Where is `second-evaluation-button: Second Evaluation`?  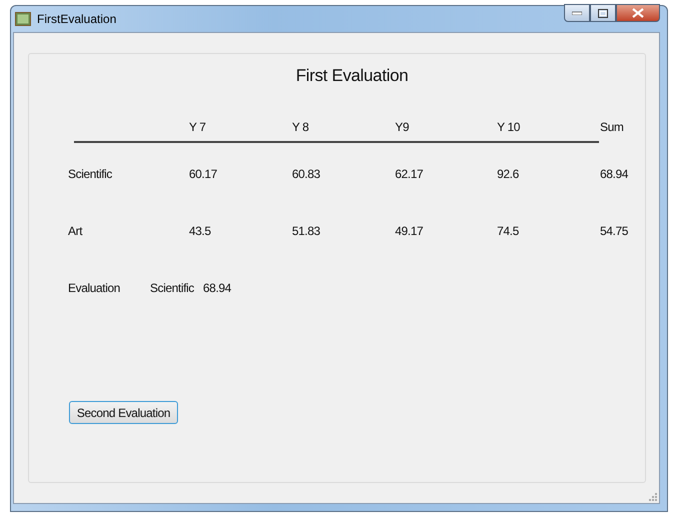
second-evaluation-button: Second Evaluation is located at coordinates (123, 412).